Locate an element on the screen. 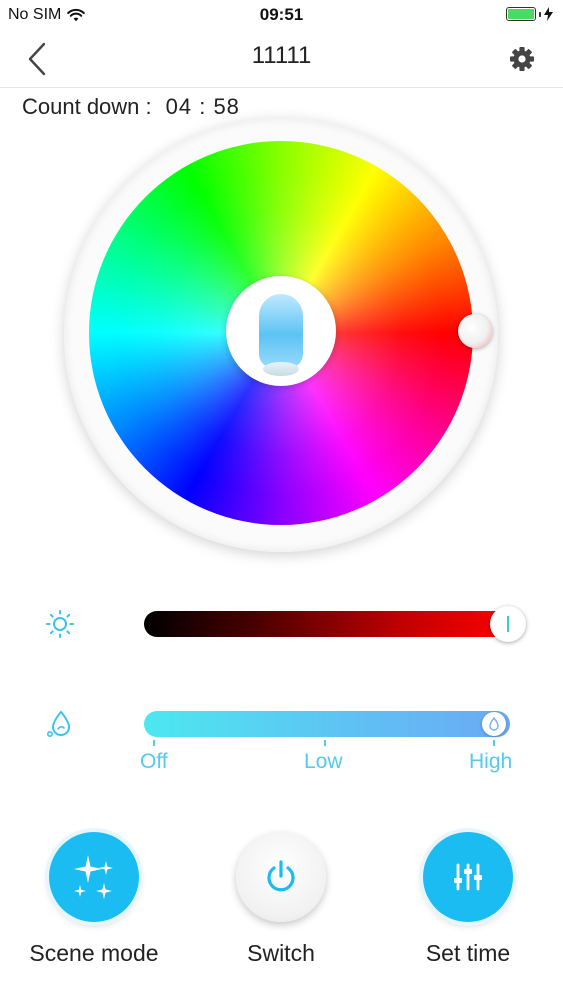 This screenshot has height=1000, width=563. tick-low is located at coordinates (325, 743).